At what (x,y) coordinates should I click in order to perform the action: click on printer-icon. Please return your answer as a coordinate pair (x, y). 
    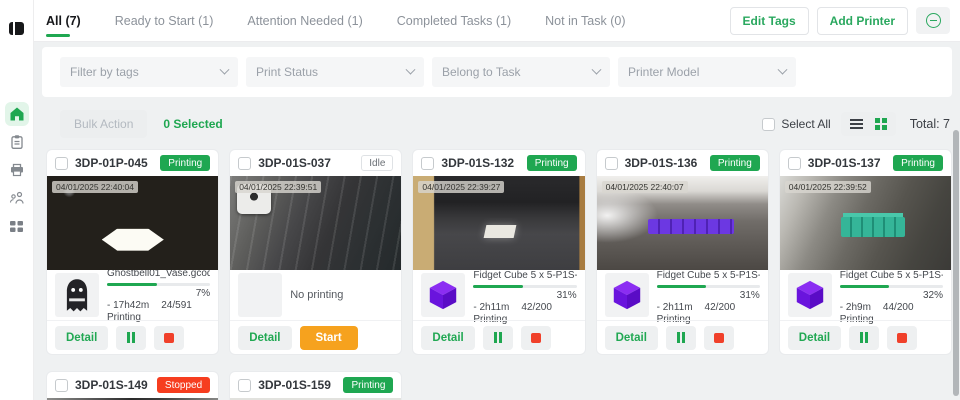
    Looking at the image, I should click on (16, 170).